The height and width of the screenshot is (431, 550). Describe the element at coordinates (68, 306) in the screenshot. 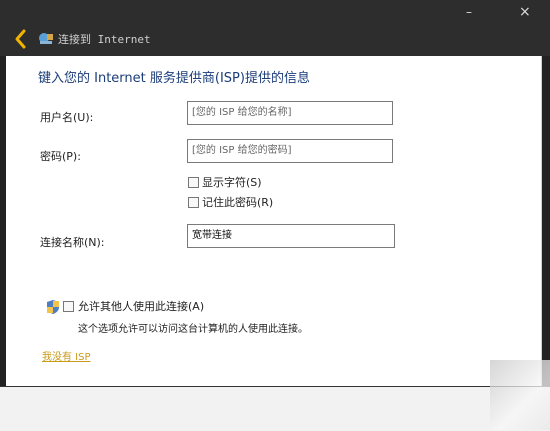

I see `allow-others-checkbox` at that location.